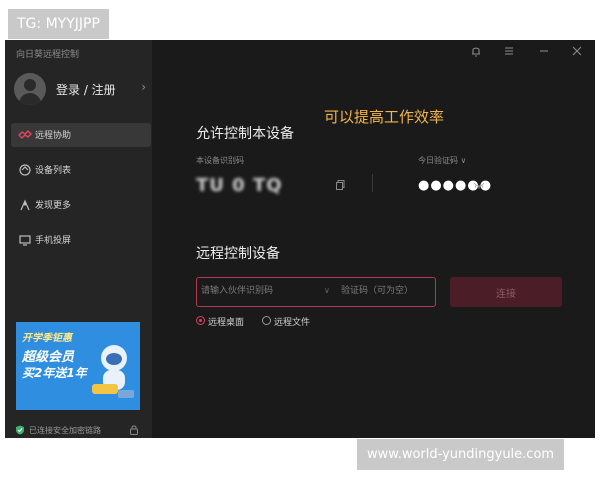 The width and height of the screenshot is (600, 480). What do you see at coordinates (384, 117) in the screenshot?
I see `overlay-caption: 可以提高工作效率` at bounding box center [384, 117].